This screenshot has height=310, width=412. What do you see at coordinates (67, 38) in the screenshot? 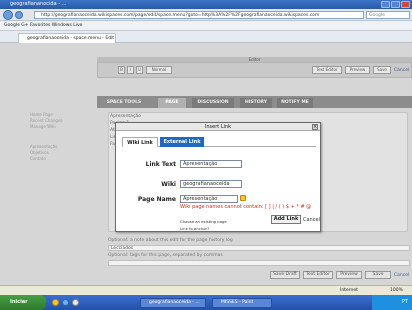
I see `tab-active: geografianaoceida - space.menu - Edit` at bounding box center [67, 38].